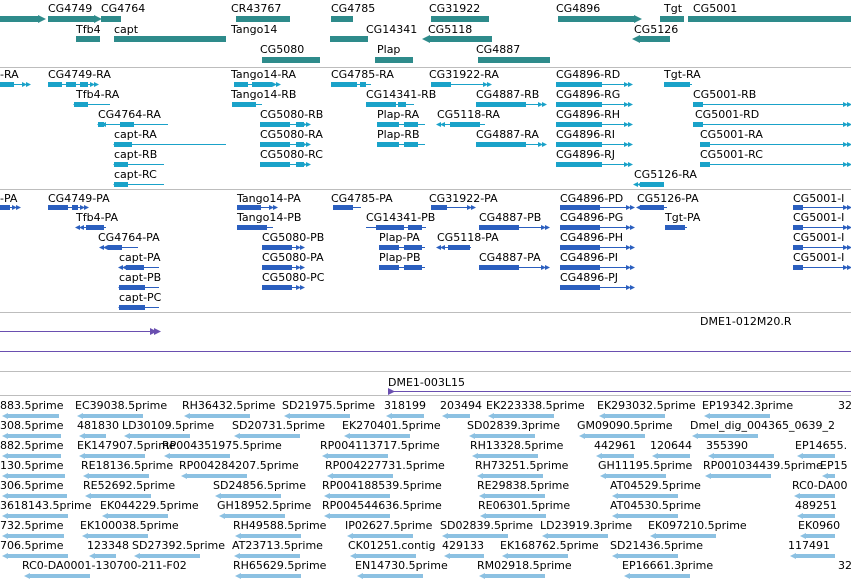  Describe the element at coordinates (135, 155) in the screenshot. I see `transcript-label: capt-RB` at that location.